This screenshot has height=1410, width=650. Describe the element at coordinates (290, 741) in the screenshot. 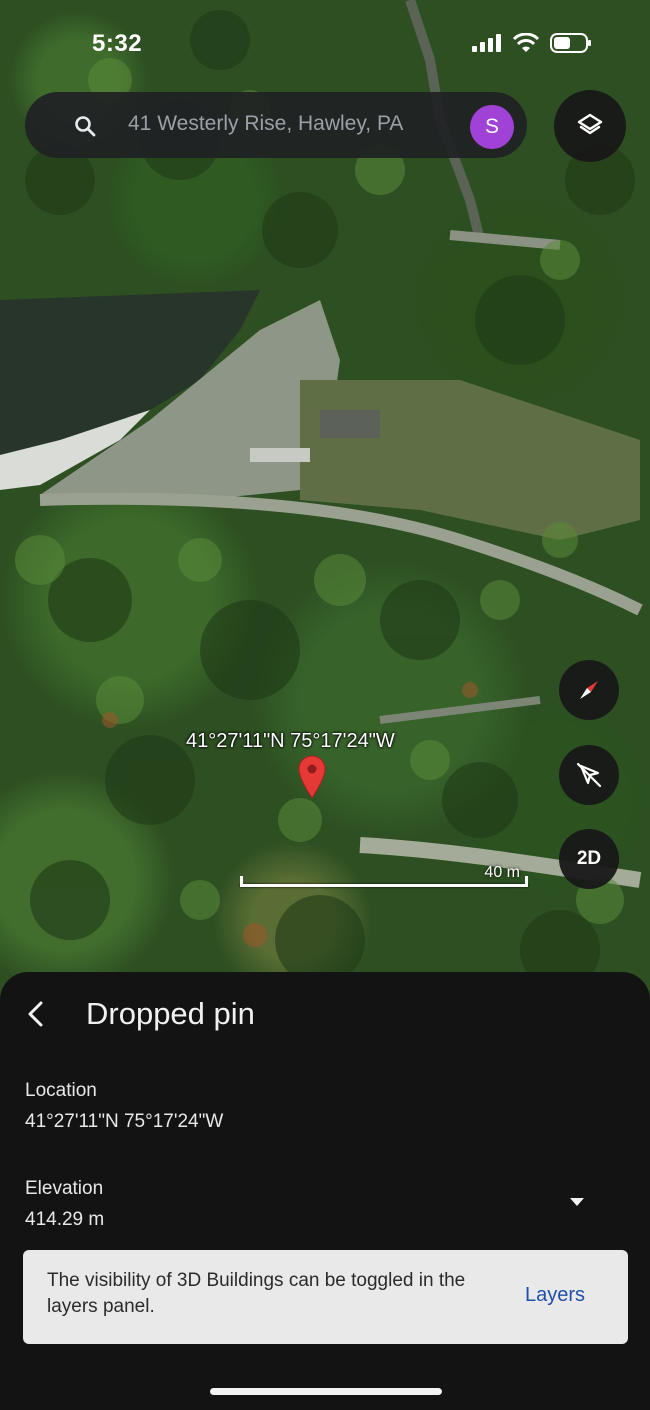

I see `pin-coordinates-label: 41°27'11"N 75°17'24"W` at that location.